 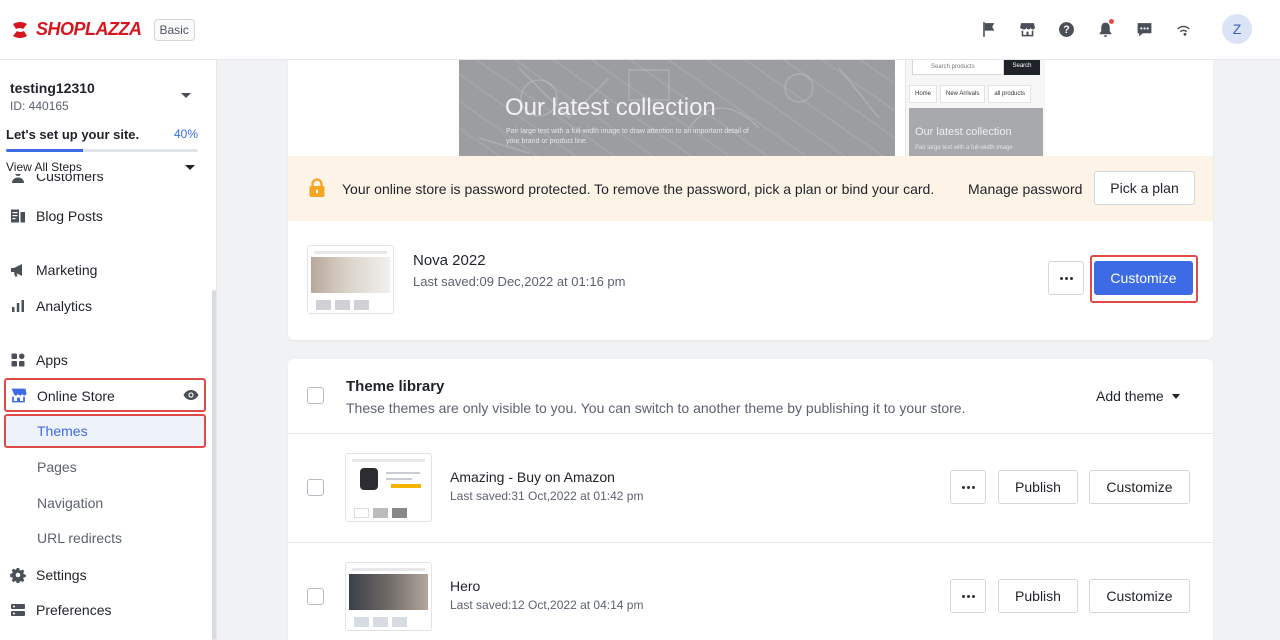 I want to click on sidebar-item-label: Analytics, so click(x=64, y=306).